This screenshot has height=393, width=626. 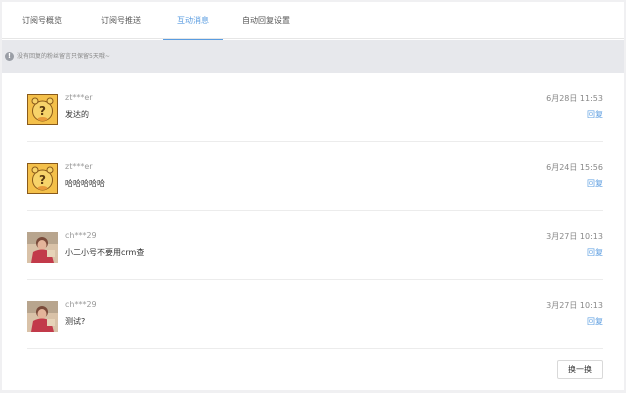 What do you see at coordinates (574, 98) in the screenshot?
I see `message-time: 6月28日 11:53` at bounding box center [574, 98].